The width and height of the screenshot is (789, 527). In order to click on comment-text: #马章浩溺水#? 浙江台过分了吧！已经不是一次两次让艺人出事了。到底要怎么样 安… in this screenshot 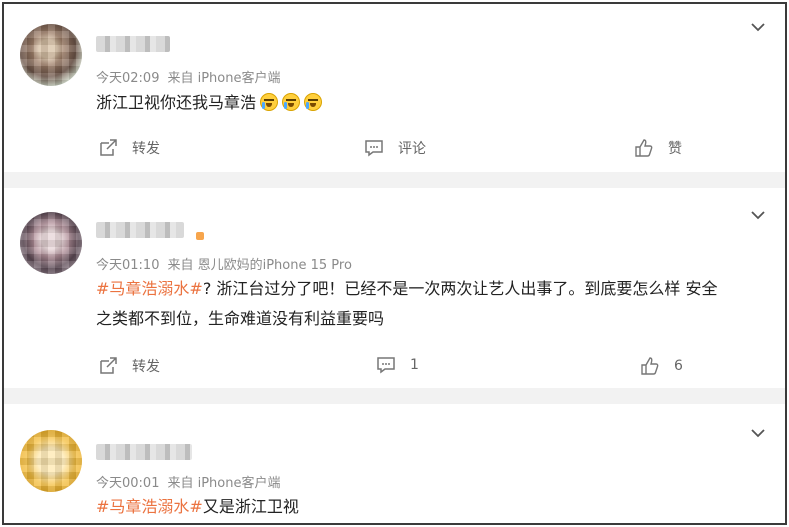, I will do `click(429, 304)`.